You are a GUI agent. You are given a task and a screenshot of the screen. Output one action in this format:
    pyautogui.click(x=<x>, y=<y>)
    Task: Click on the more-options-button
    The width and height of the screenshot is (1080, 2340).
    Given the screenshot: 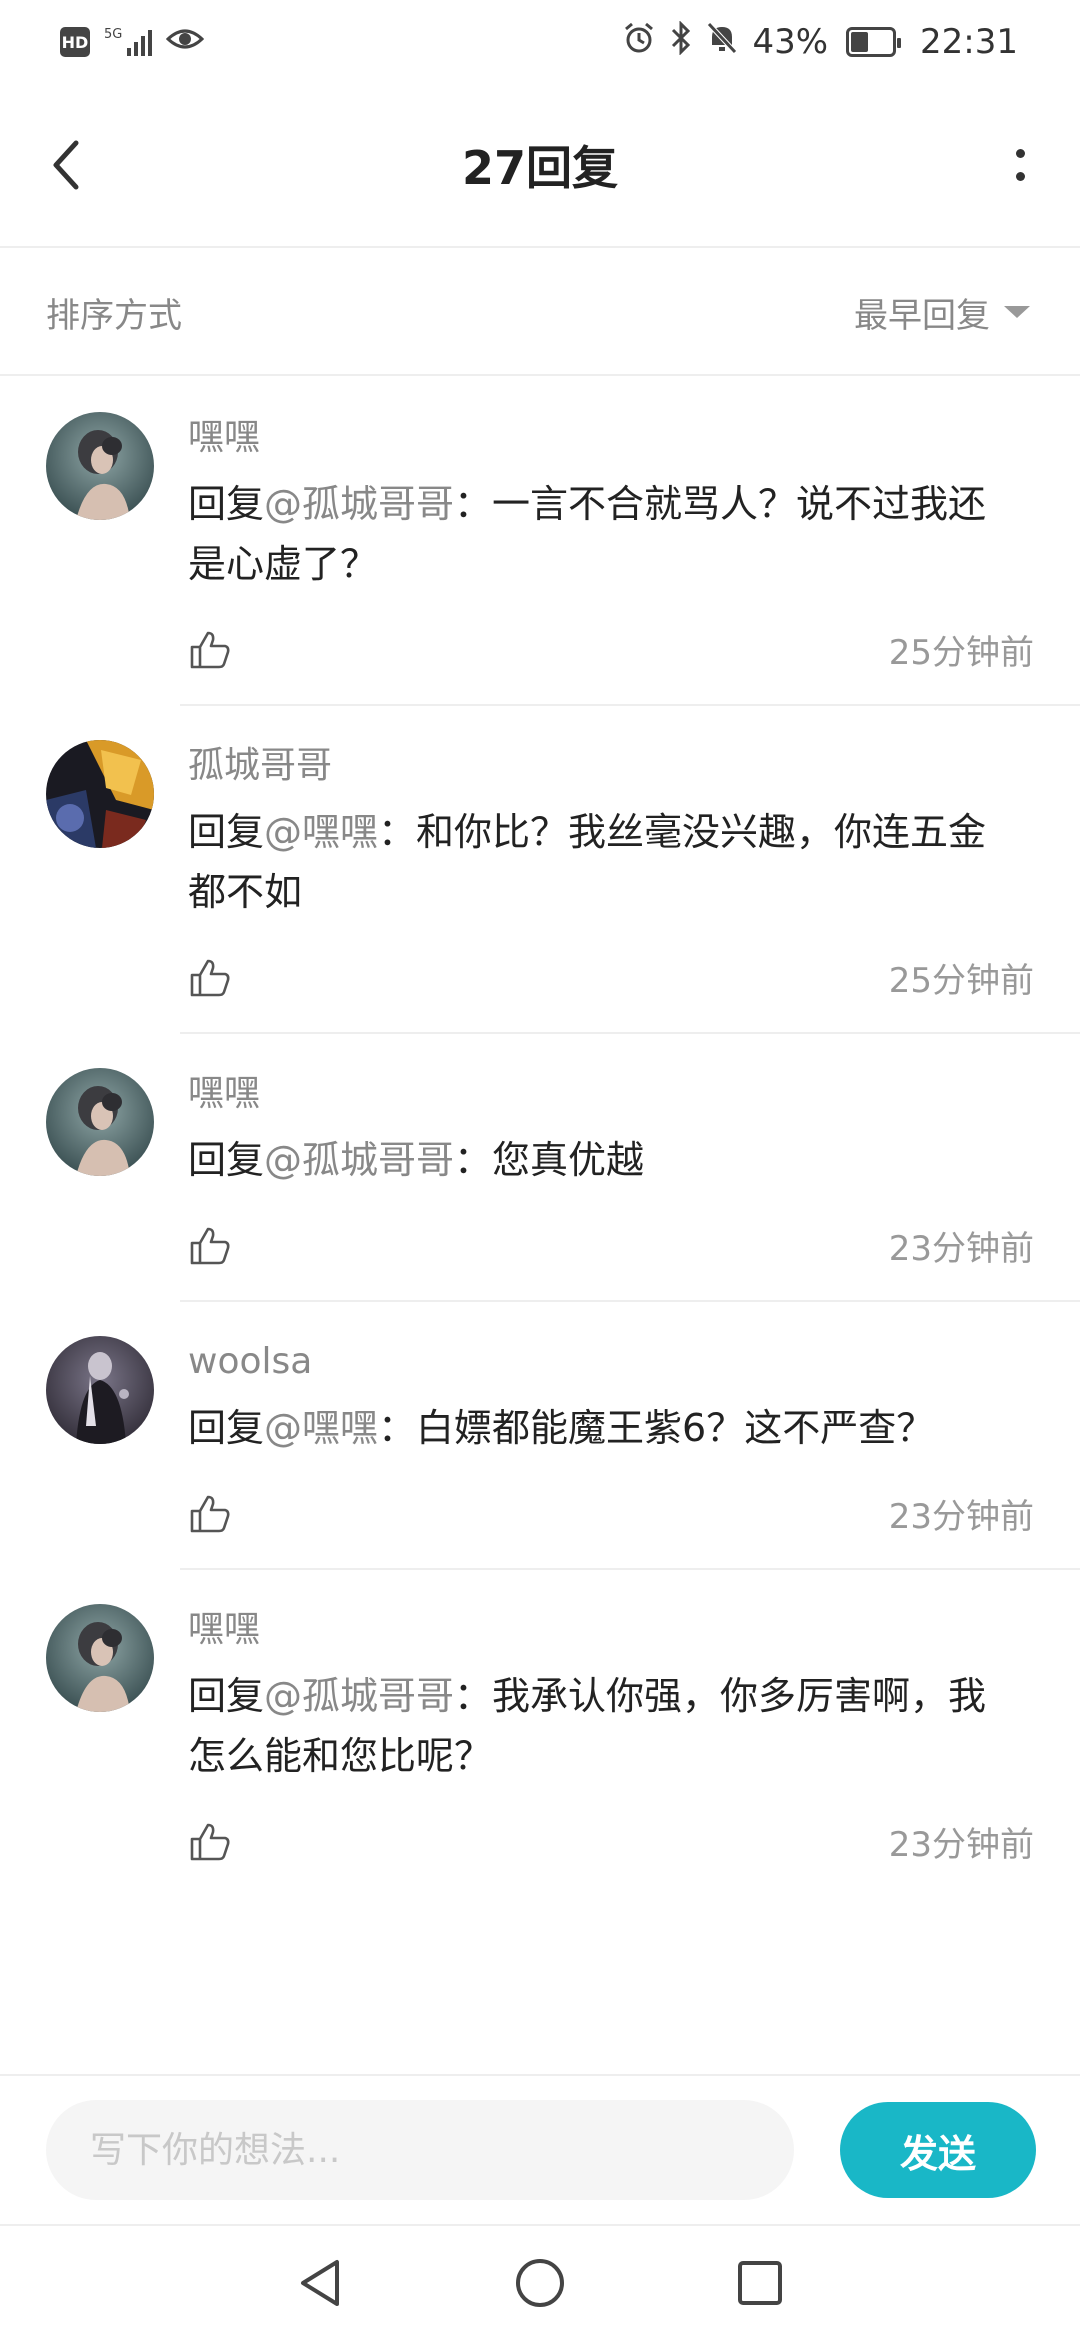 What is the action you would take?
    pyautogui.click(x=1020, y=165)
    